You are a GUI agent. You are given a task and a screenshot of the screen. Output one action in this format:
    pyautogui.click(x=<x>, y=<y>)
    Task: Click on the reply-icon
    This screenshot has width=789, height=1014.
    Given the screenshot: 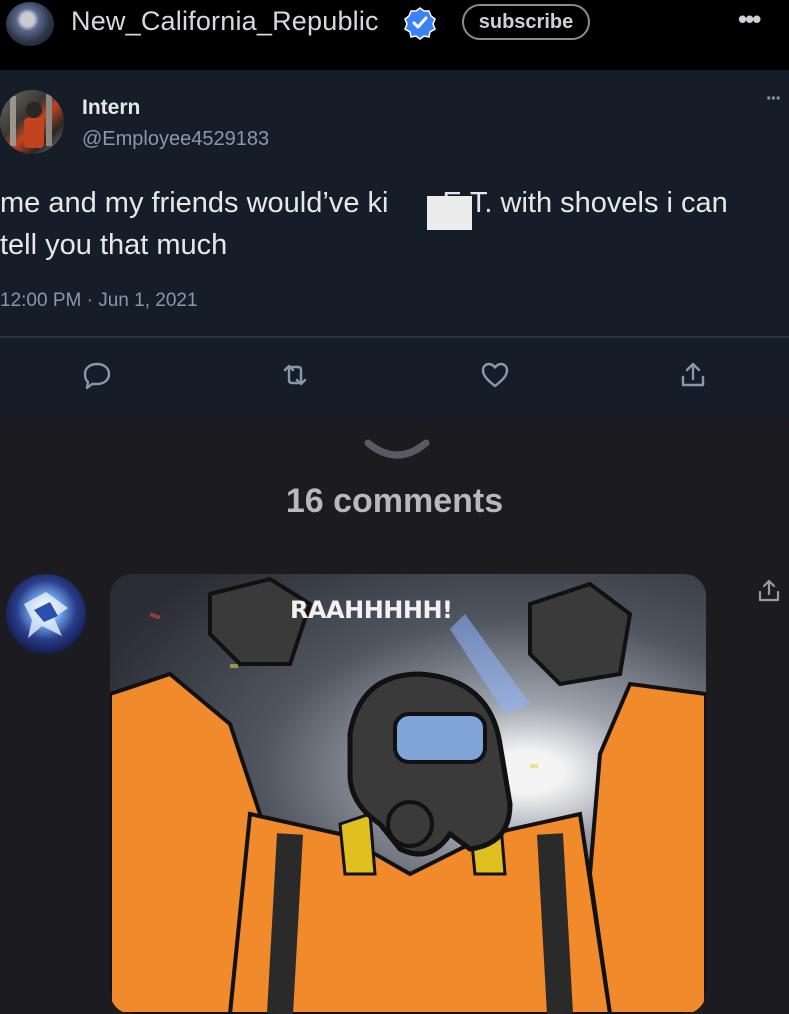 What is the action you would take?
    pyautogui.click(x=97, y=376)
    